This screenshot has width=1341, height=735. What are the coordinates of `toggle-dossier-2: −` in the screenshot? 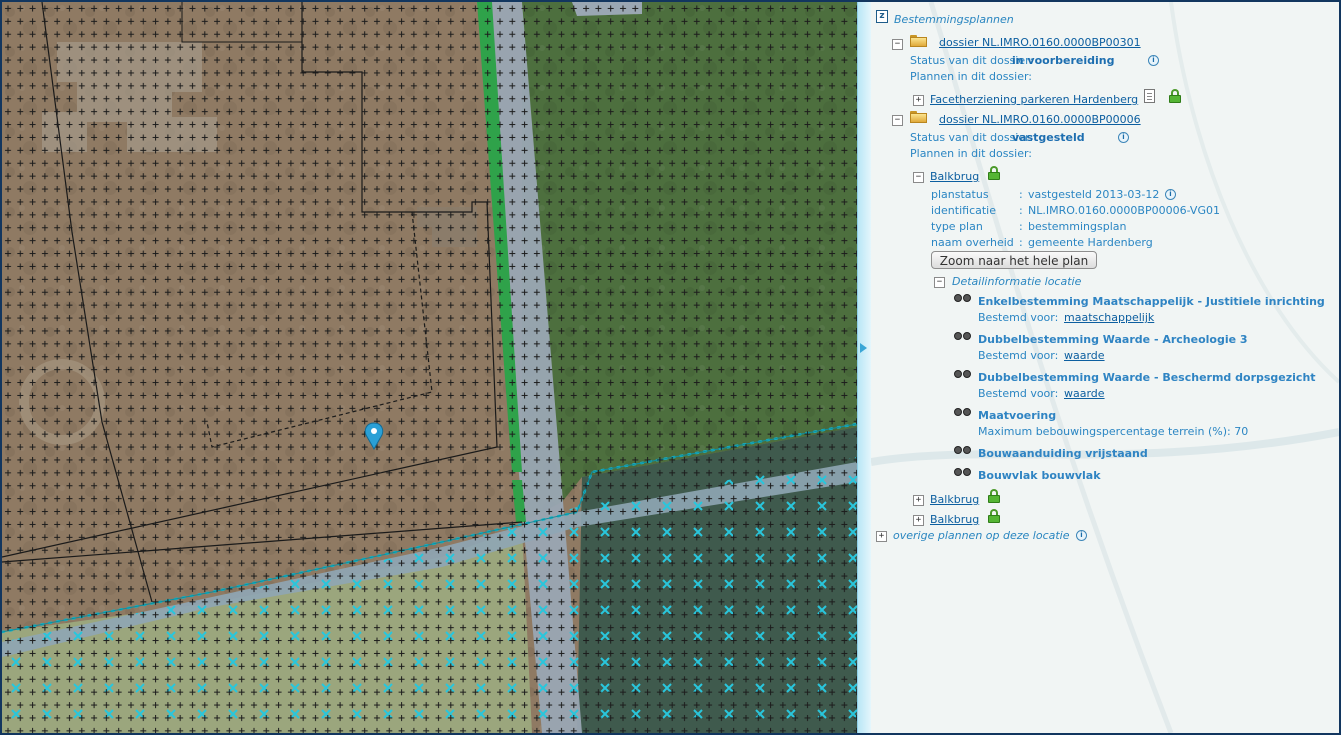 It's located at (897, 120).